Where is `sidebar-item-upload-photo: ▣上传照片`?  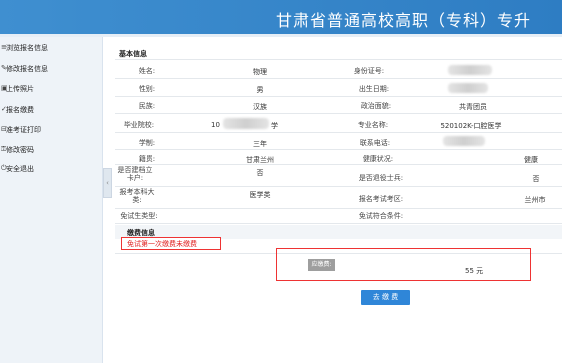
sidebar-item-upload-photo: ▣上传照片 is located at coordinates (51, 92).